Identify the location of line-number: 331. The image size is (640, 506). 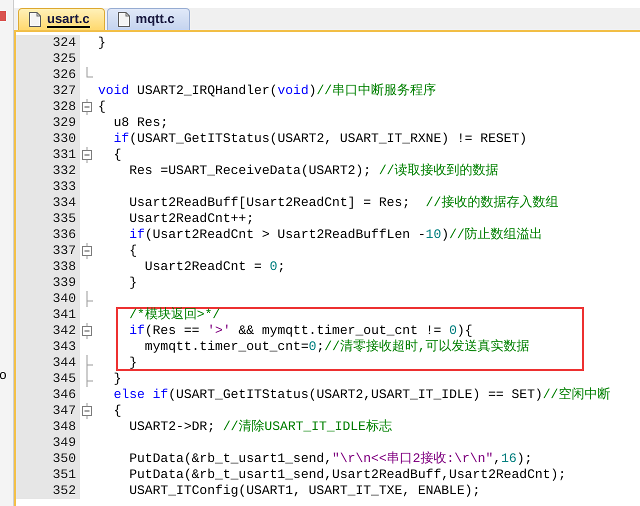
(48, 155).